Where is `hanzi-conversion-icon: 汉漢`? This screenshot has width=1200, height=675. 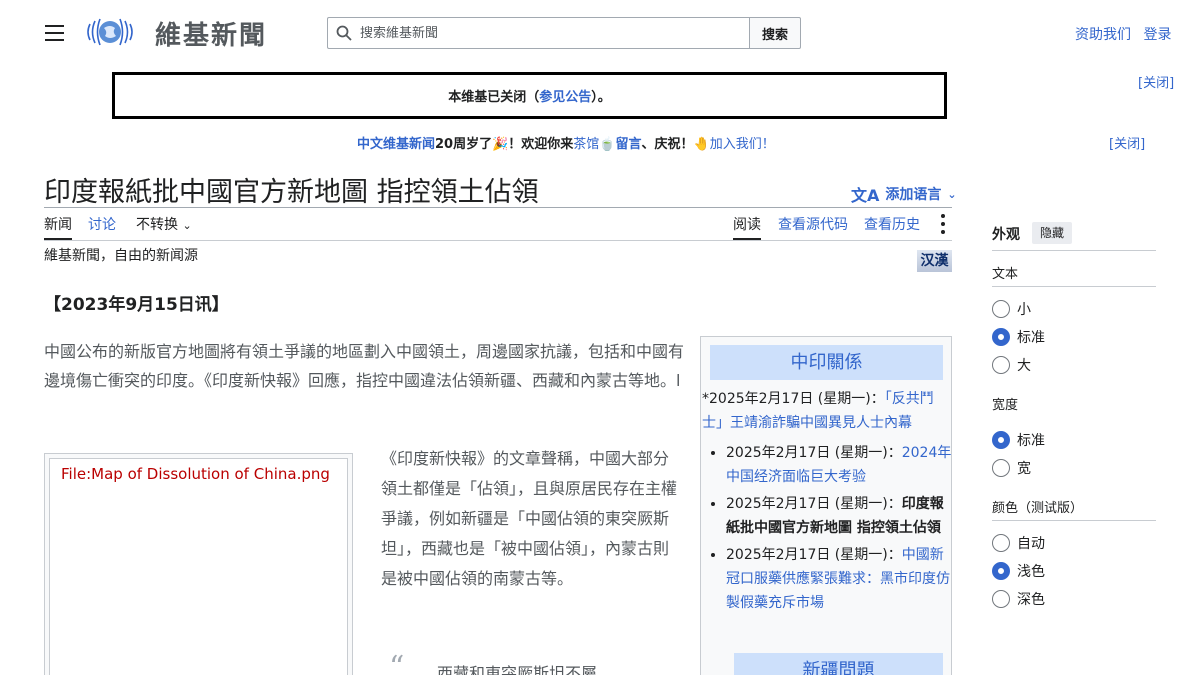 hanzi-conversion-icon: 汉漢 is located at coordinates (934, 261).